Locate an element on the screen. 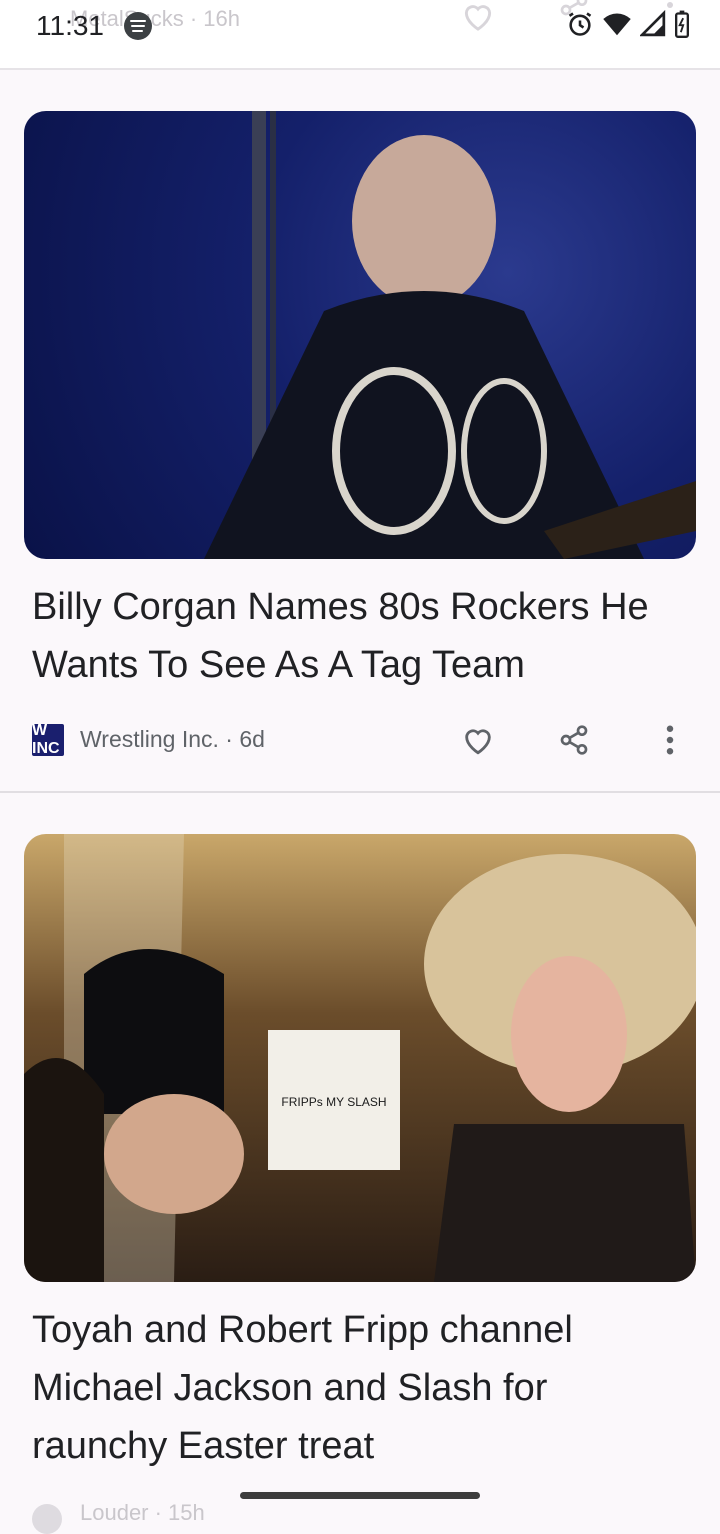  spotify-icon is located at coordinates (138, 26).